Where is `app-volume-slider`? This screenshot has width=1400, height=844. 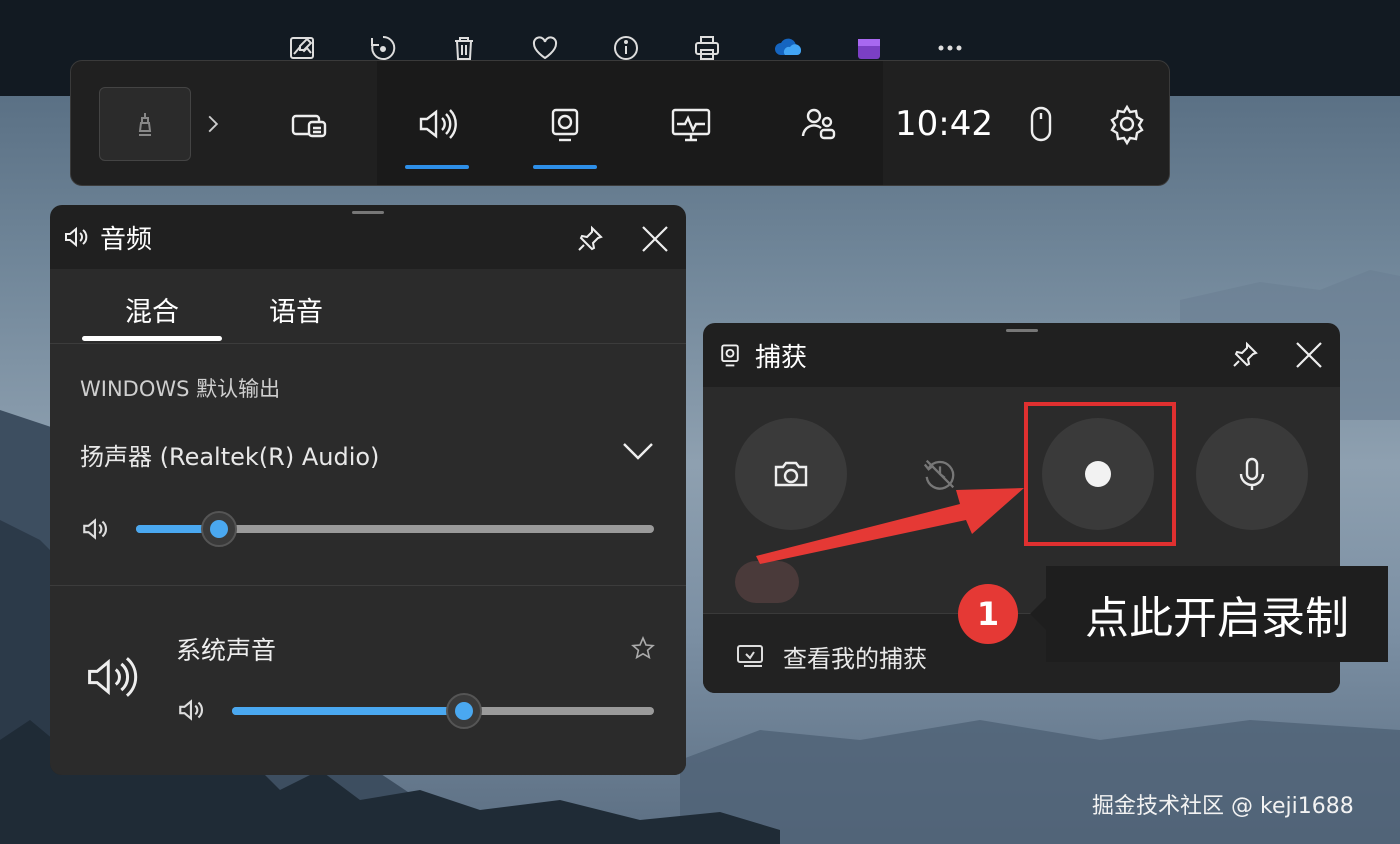
app-volume-slider is located at coordinates (443, 711).